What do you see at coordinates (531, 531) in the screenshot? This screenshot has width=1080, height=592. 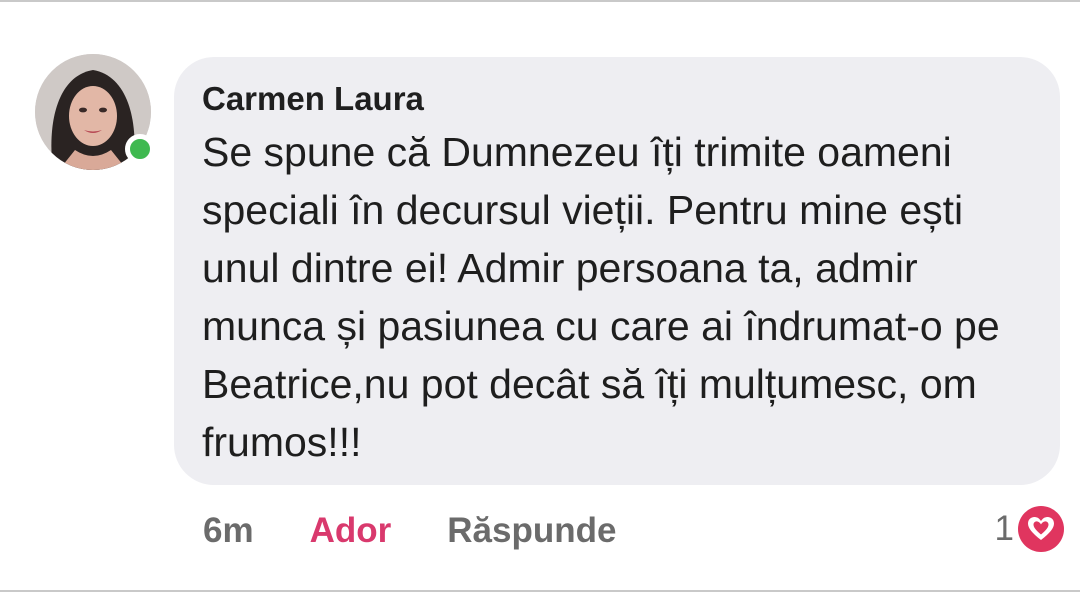 I see `reply-button: Răspunde` at bounding box center [531, 531].